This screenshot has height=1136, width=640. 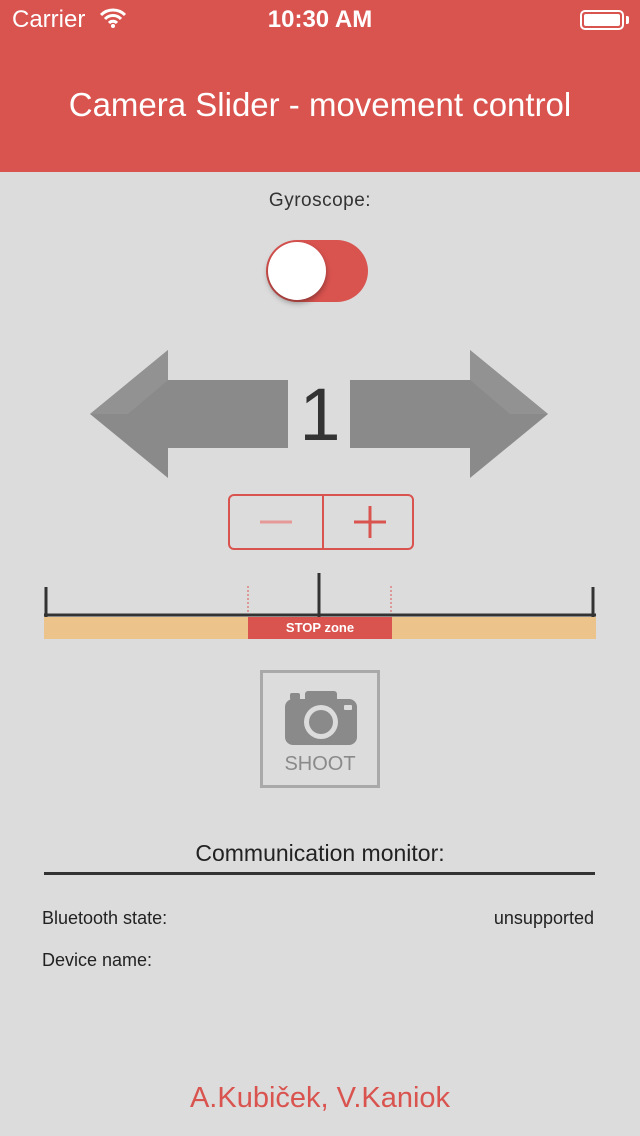 I want to click on page-title: Camera Slider - movement control, so click(x=320, y=104).